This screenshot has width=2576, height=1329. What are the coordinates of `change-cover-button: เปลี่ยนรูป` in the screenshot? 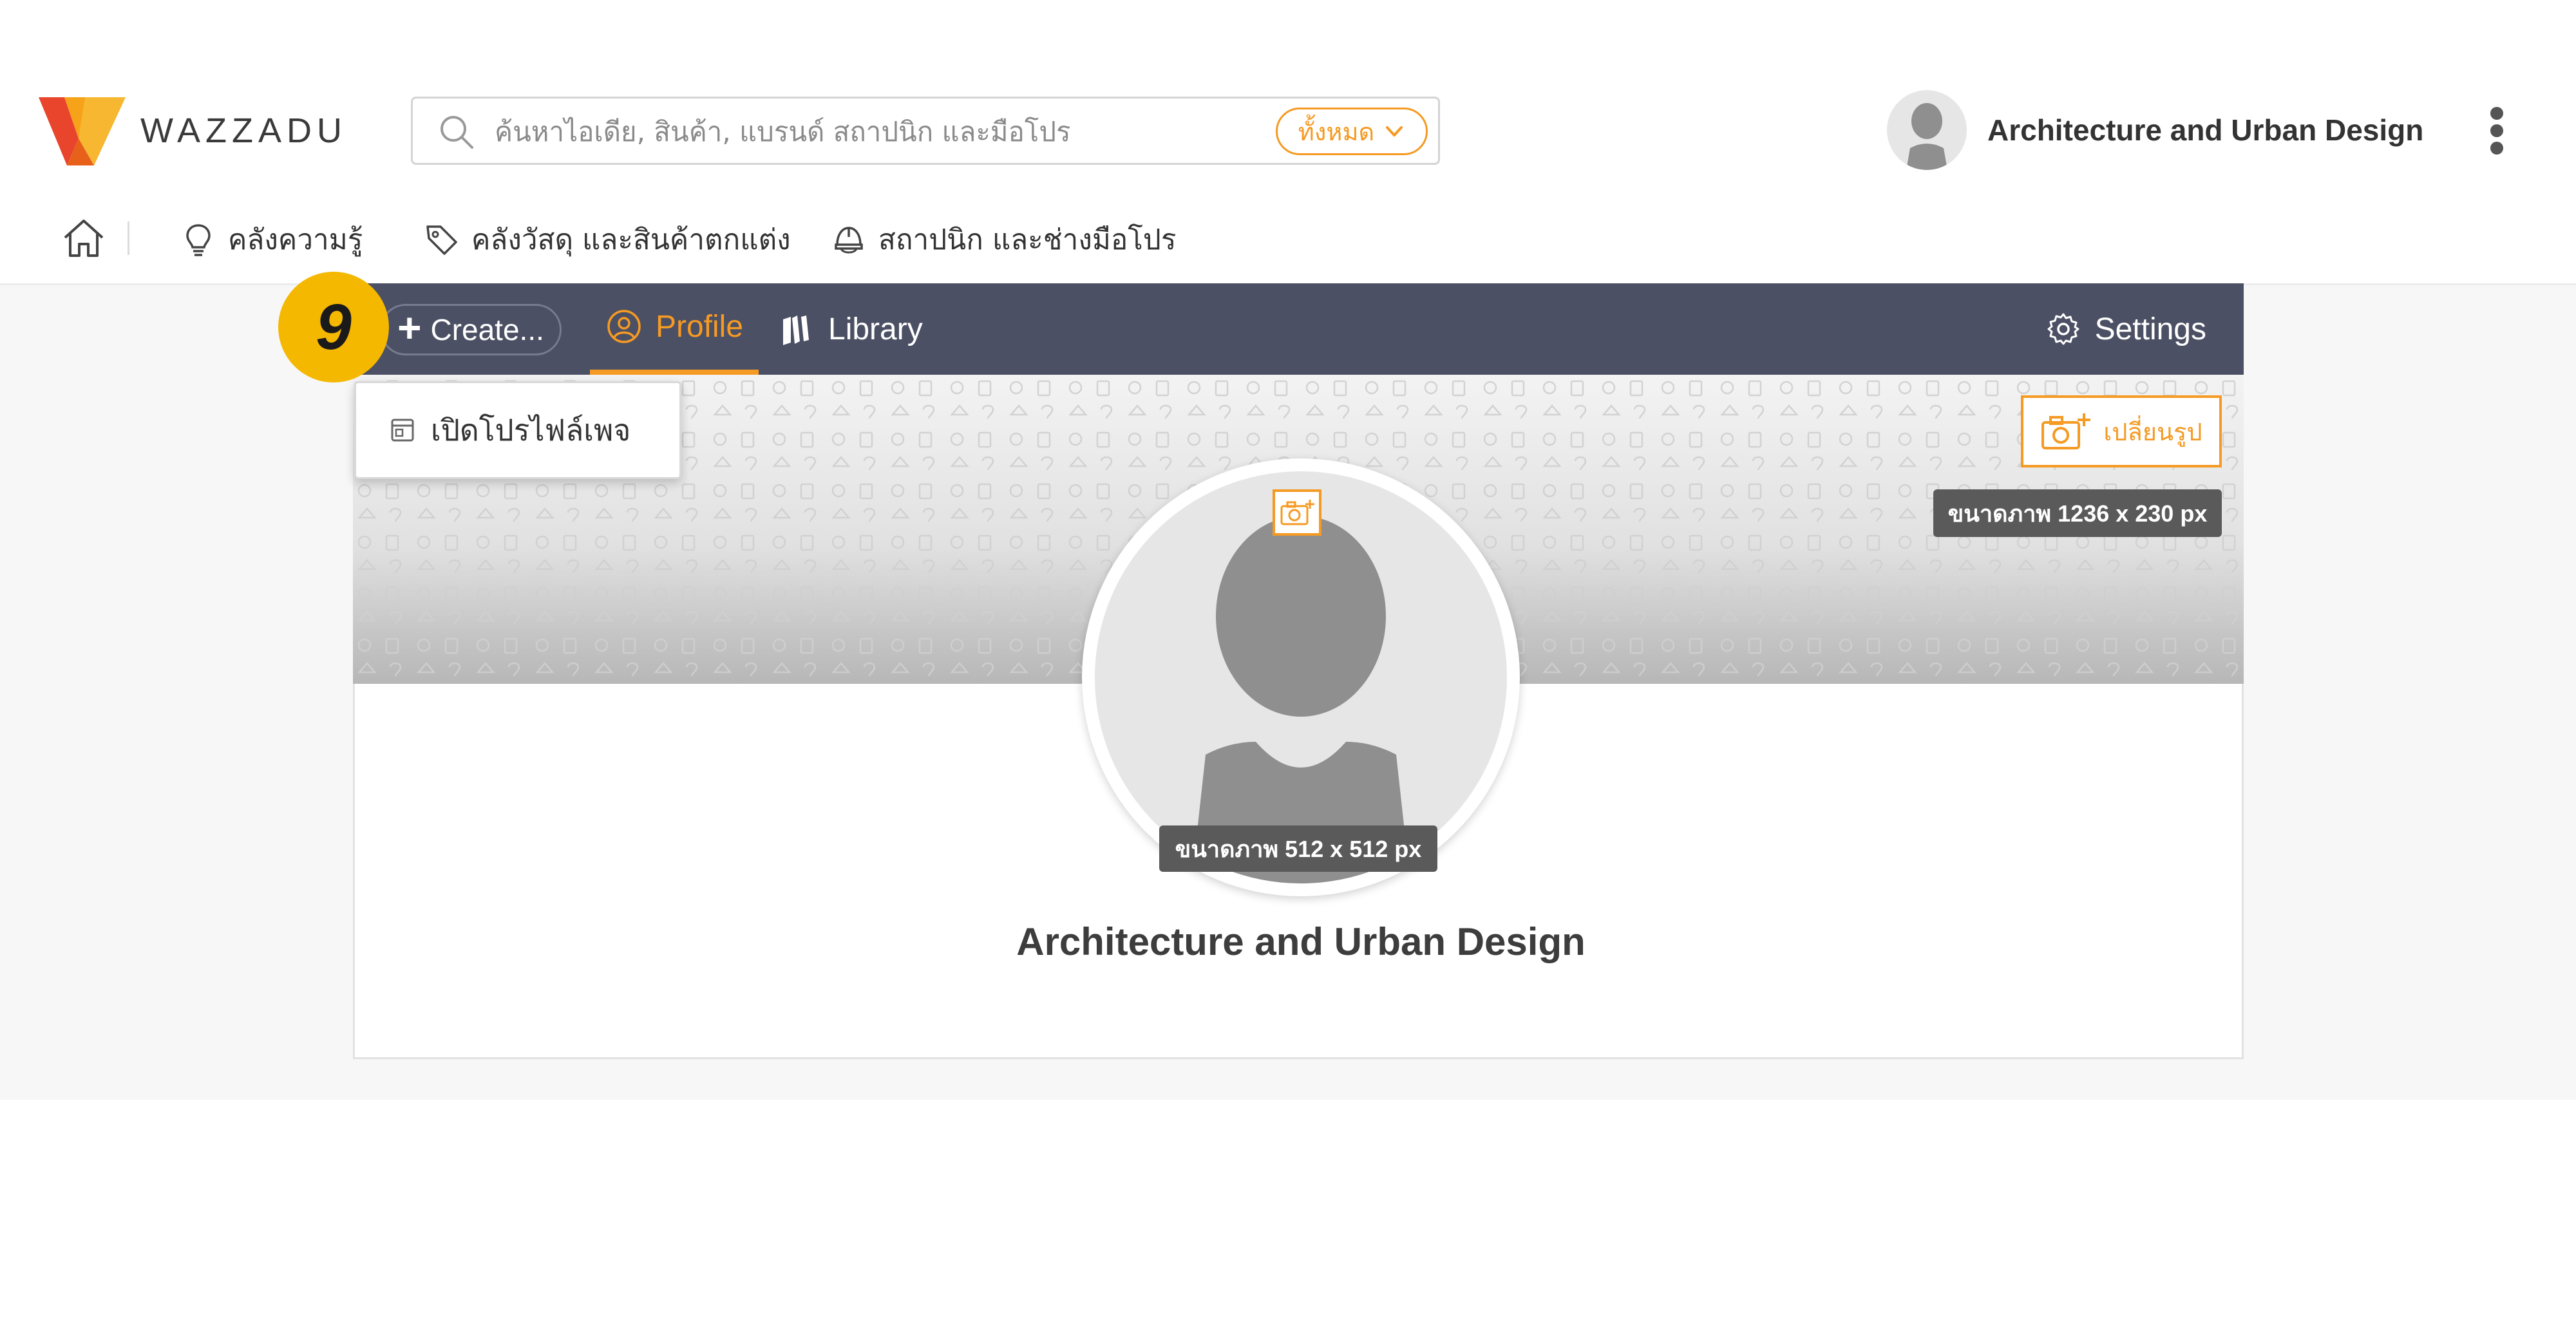 It's located at (2121, 431).